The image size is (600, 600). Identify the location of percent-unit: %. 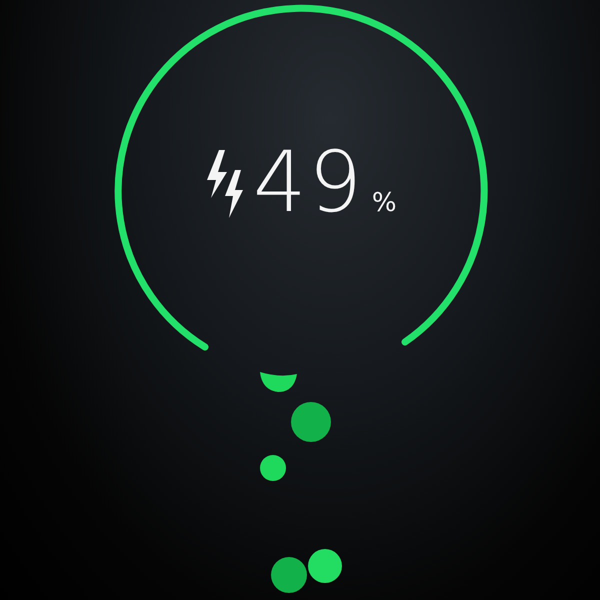
(384, 203).